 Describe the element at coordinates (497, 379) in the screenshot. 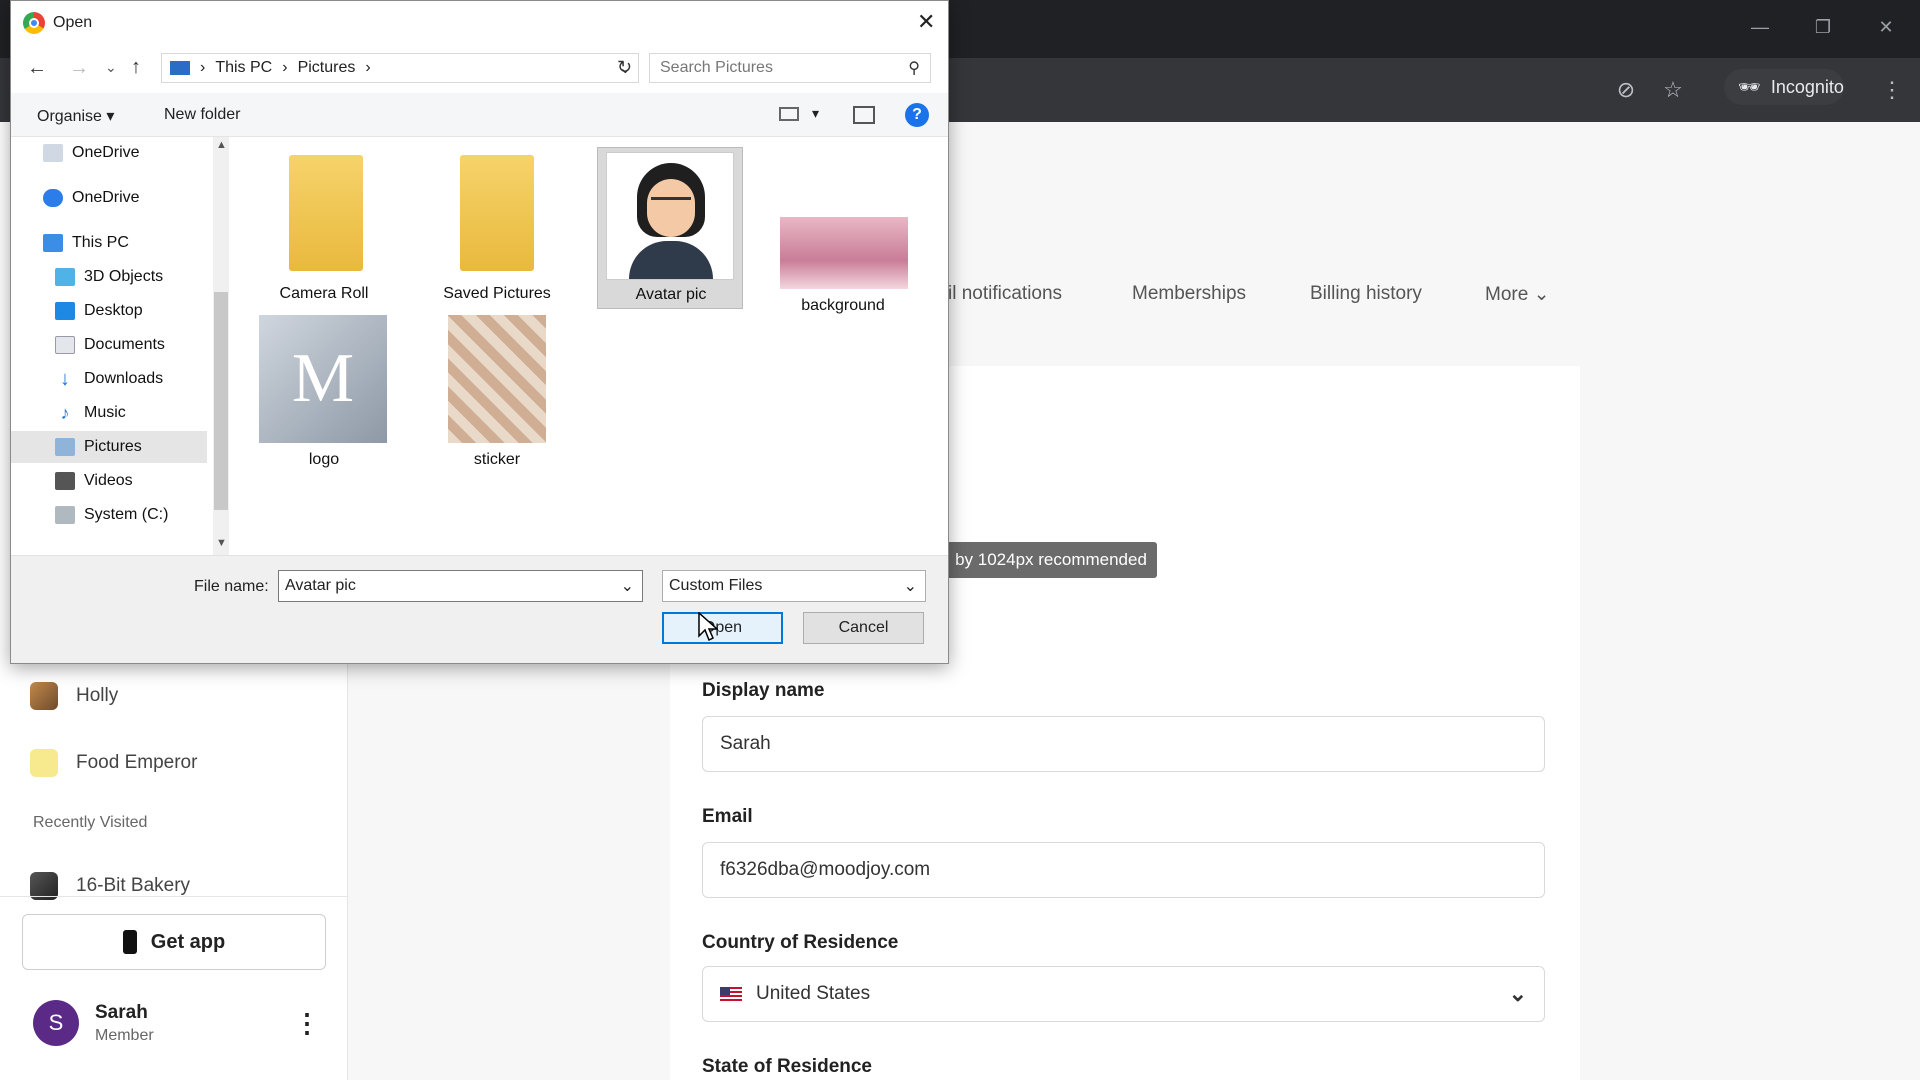

I see `sticker-thumbnail` at that location.